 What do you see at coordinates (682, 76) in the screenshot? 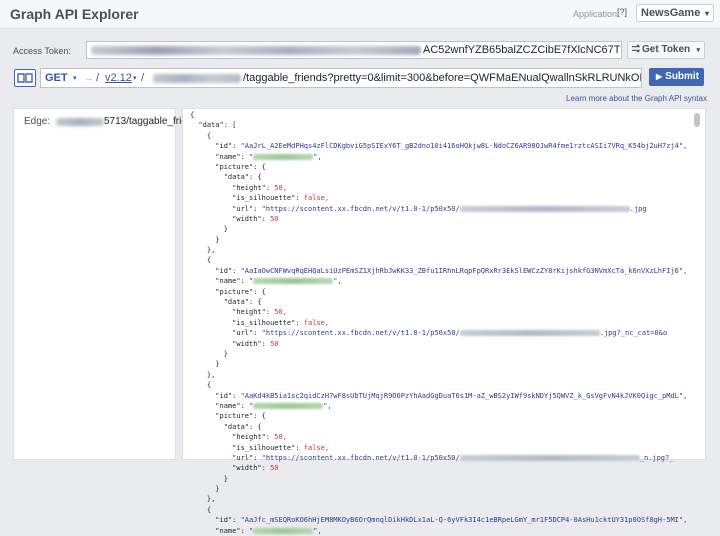
I see `submit-label: Submit` at bounding box center [682, 76].